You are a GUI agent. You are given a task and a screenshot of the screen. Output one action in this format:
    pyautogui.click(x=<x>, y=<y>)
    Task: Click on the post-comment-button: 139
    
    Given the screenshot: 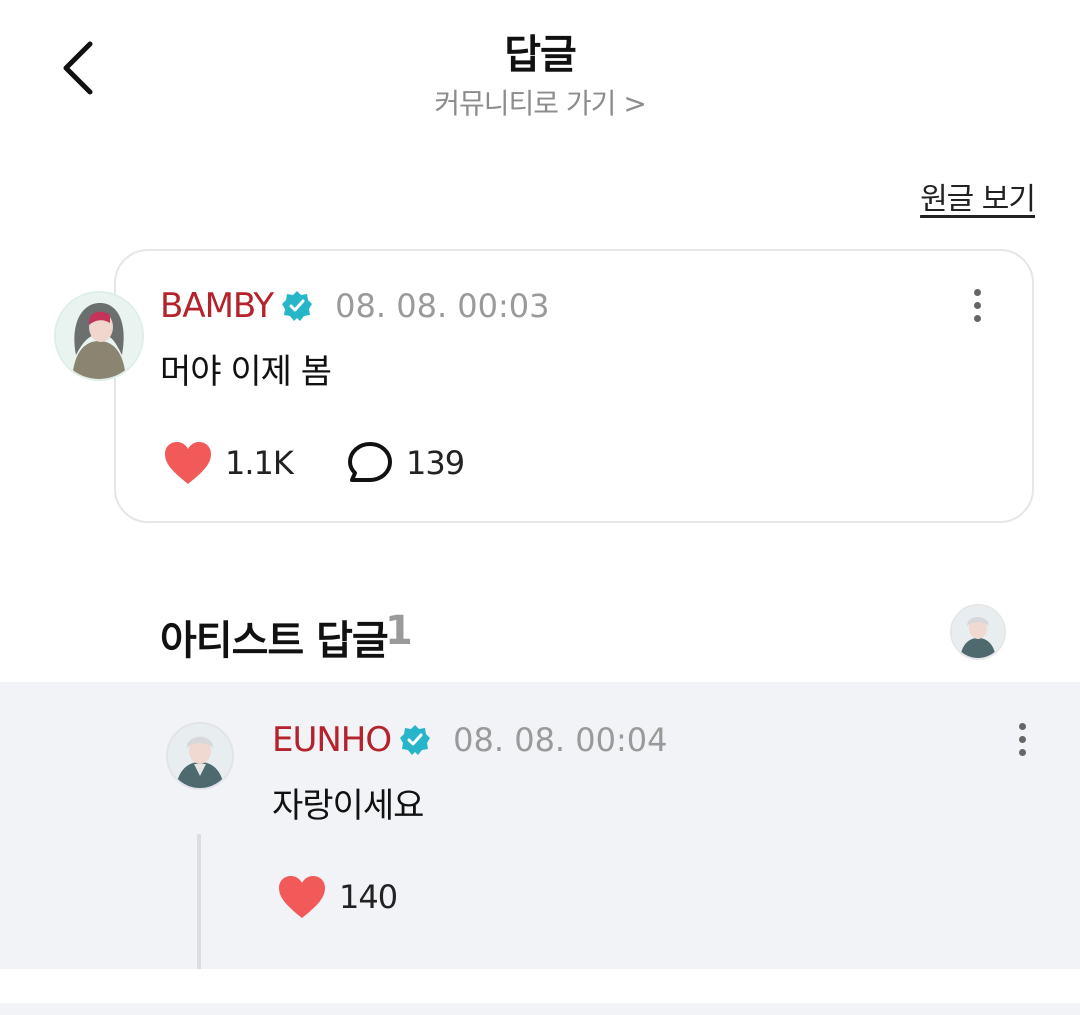 What is the action you would take?
    pyautogui.click(x=405, y=463)
    